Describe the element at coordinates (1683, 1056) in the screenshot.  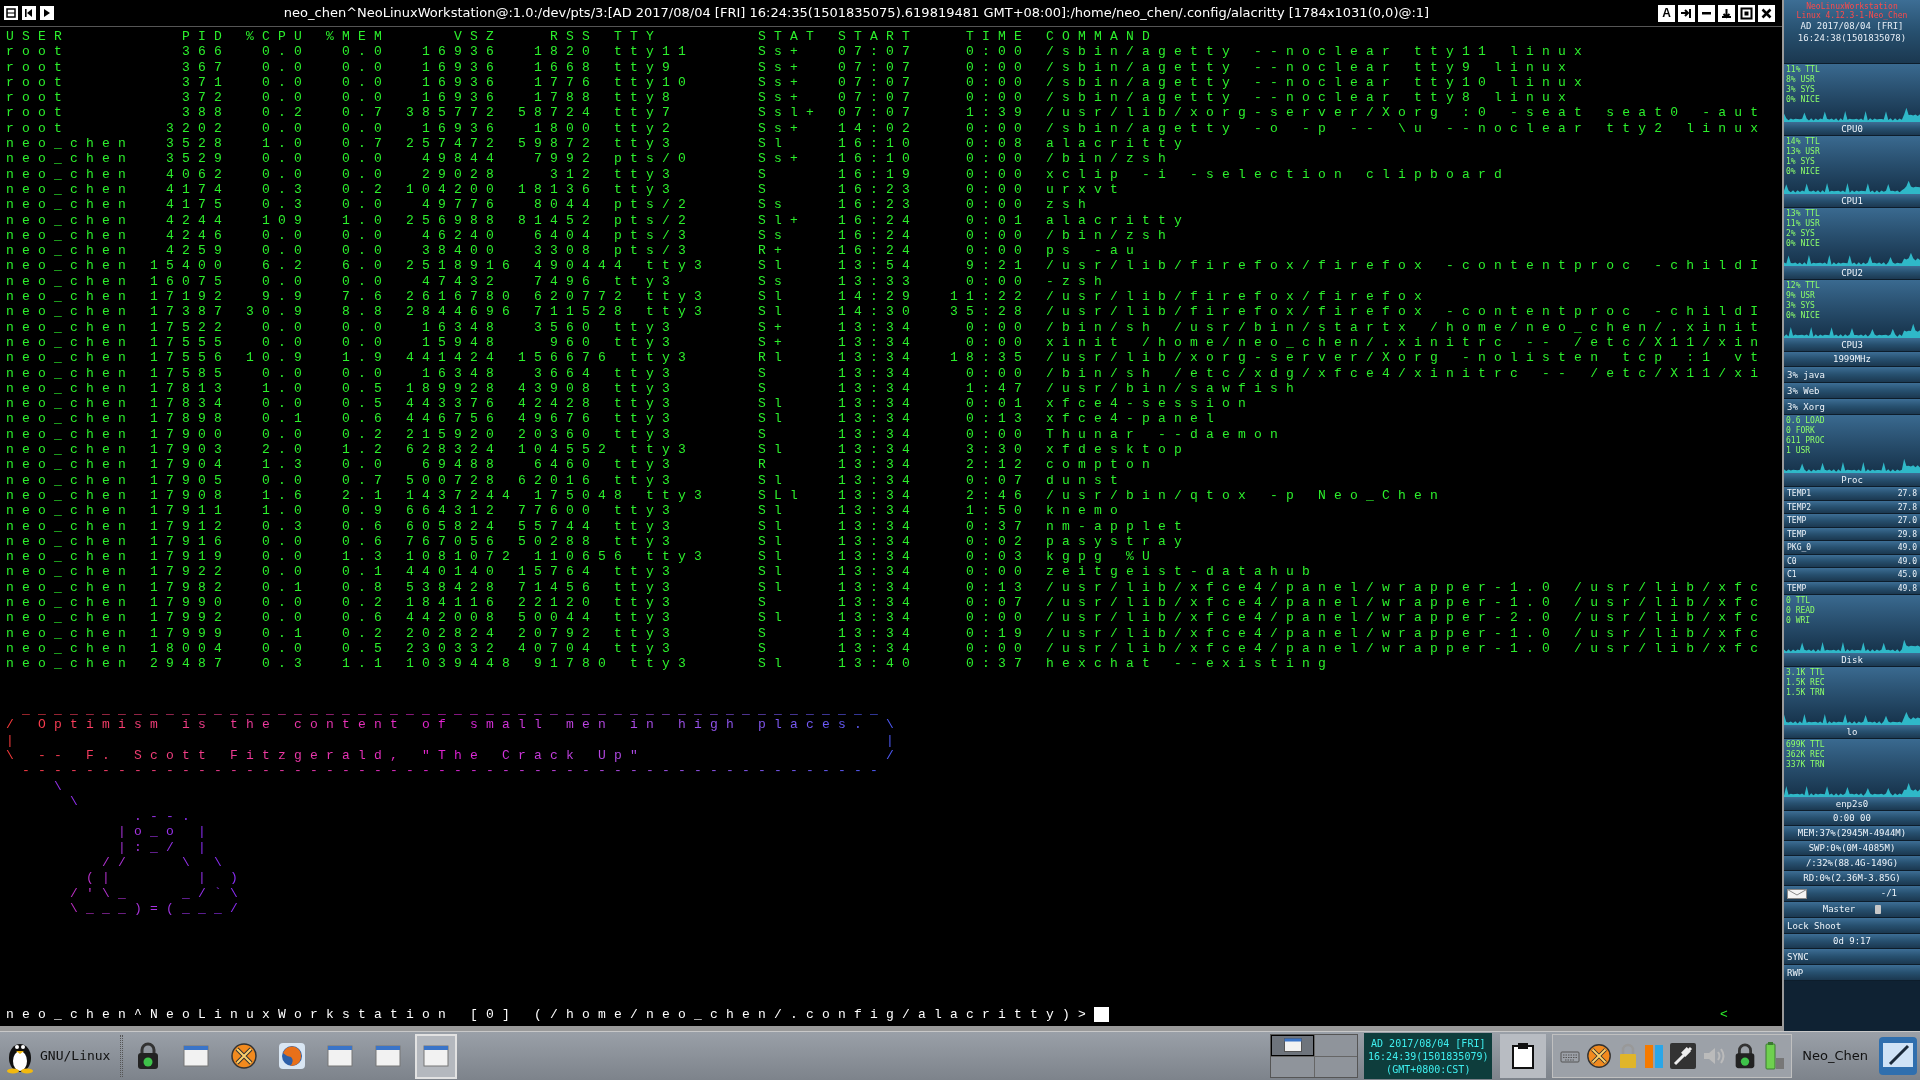
I see `plug-icon` at that location.